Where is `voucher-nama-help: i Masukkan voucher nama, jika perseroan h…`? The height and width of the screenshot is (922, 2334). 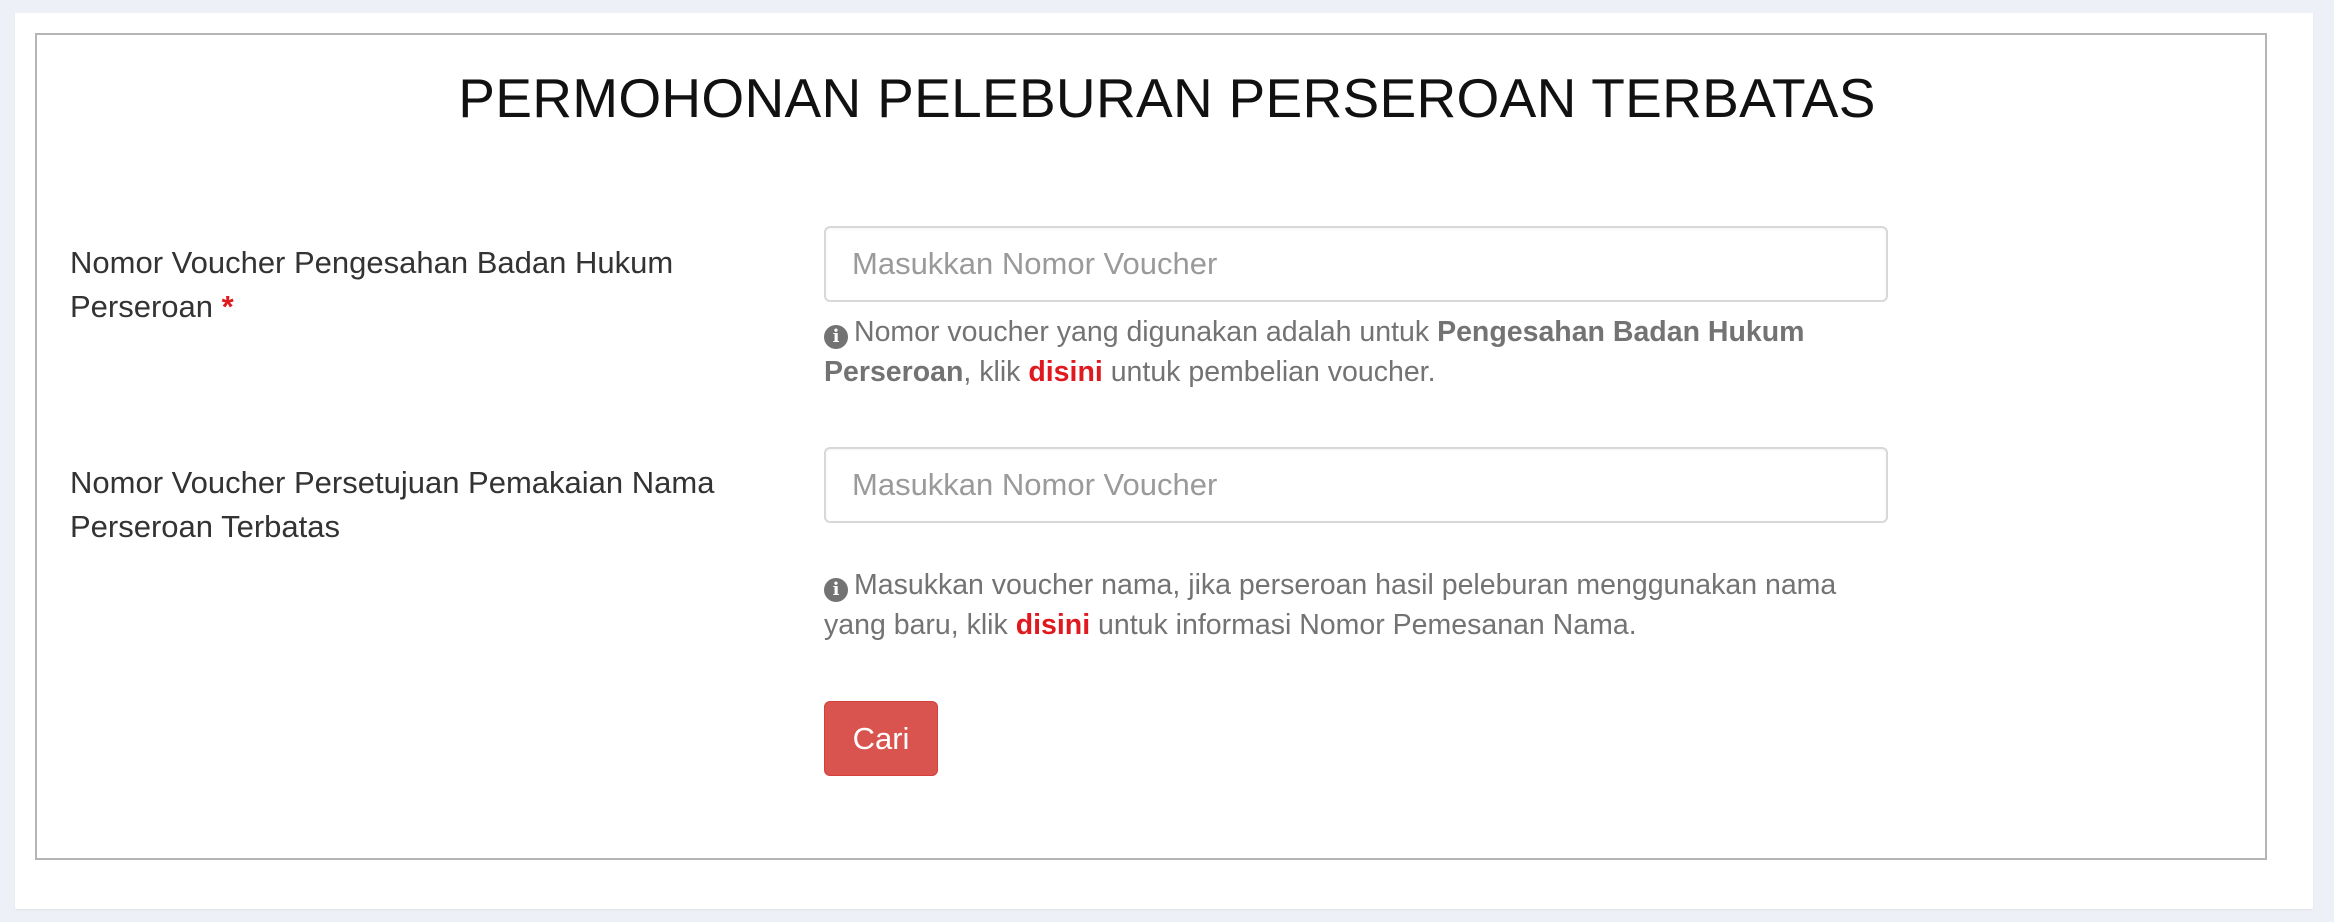 voucher-nama-help: i Masukkan voucher nama, jika perseroan h… is located at coordinates (1356, 605).